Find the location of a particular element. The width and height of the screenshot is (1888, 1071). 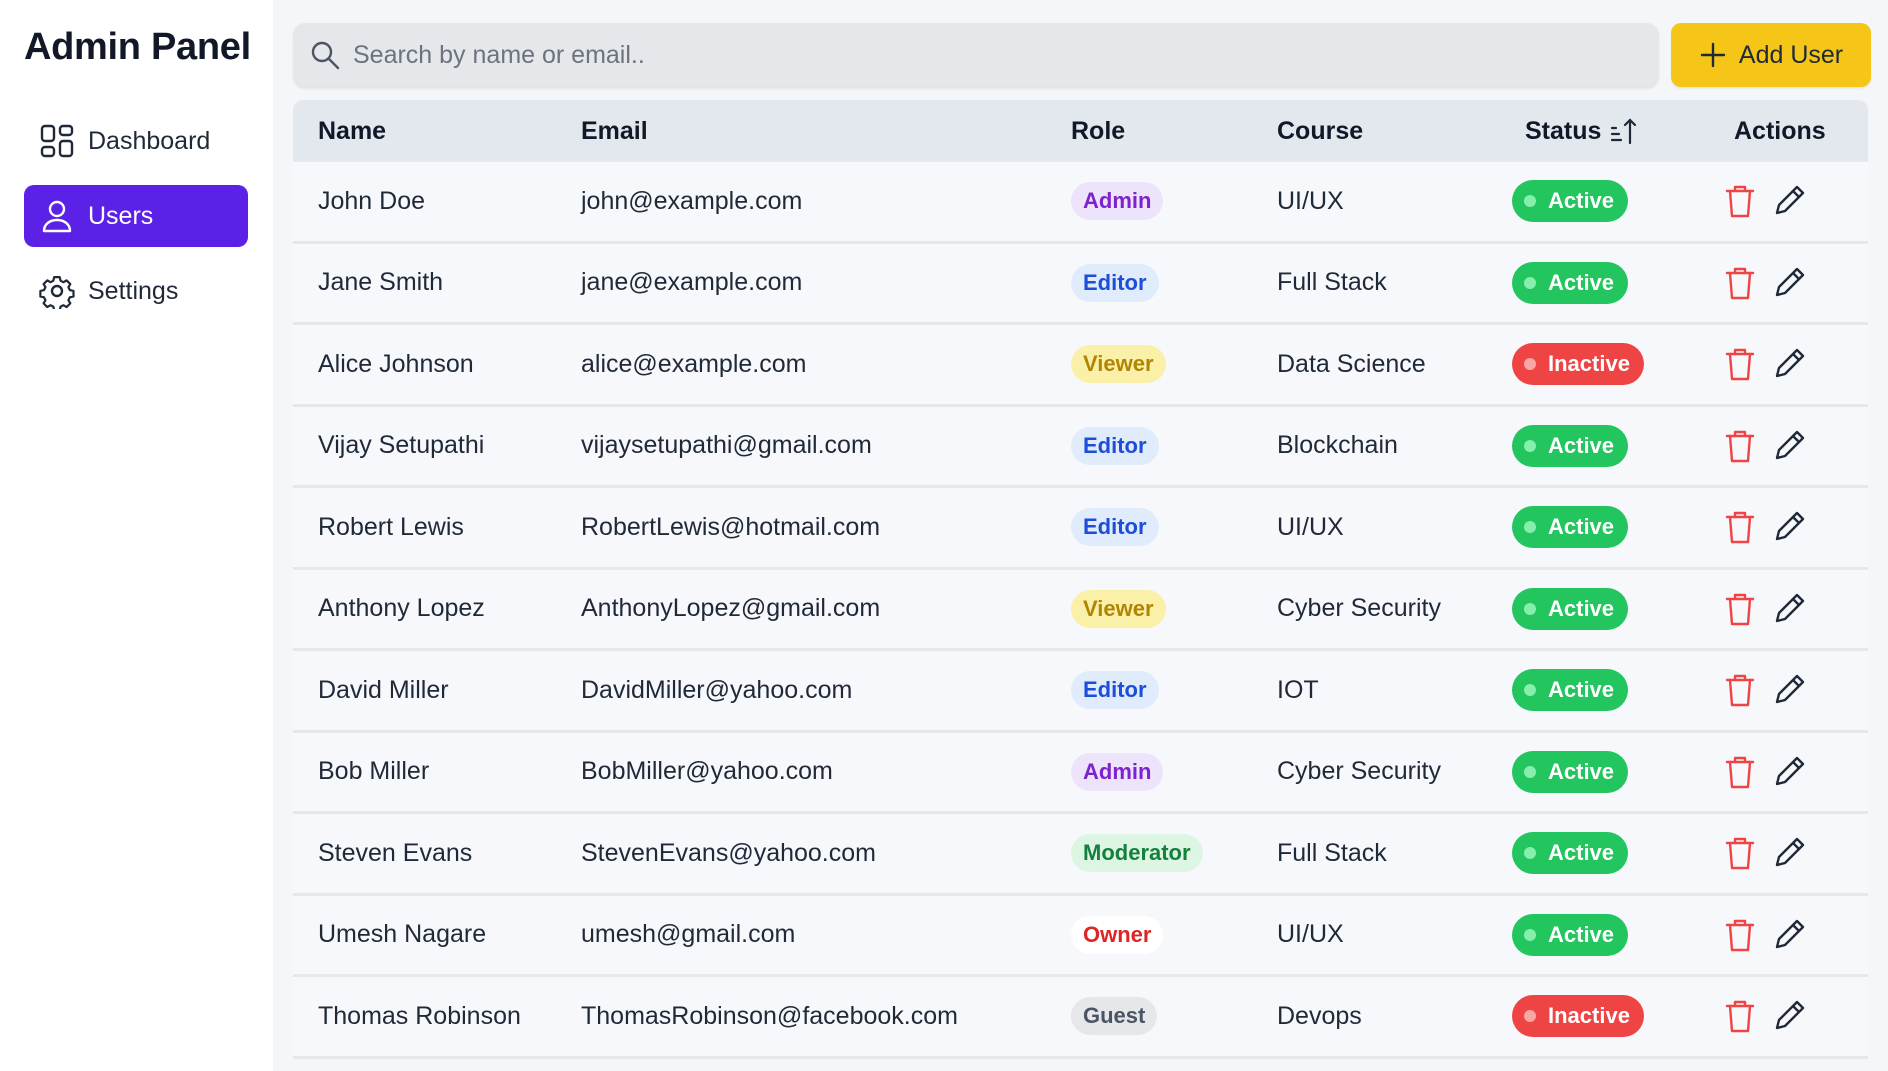

cell-email: DavidMiller@yahoo.com is located at coordinates (717, 689).